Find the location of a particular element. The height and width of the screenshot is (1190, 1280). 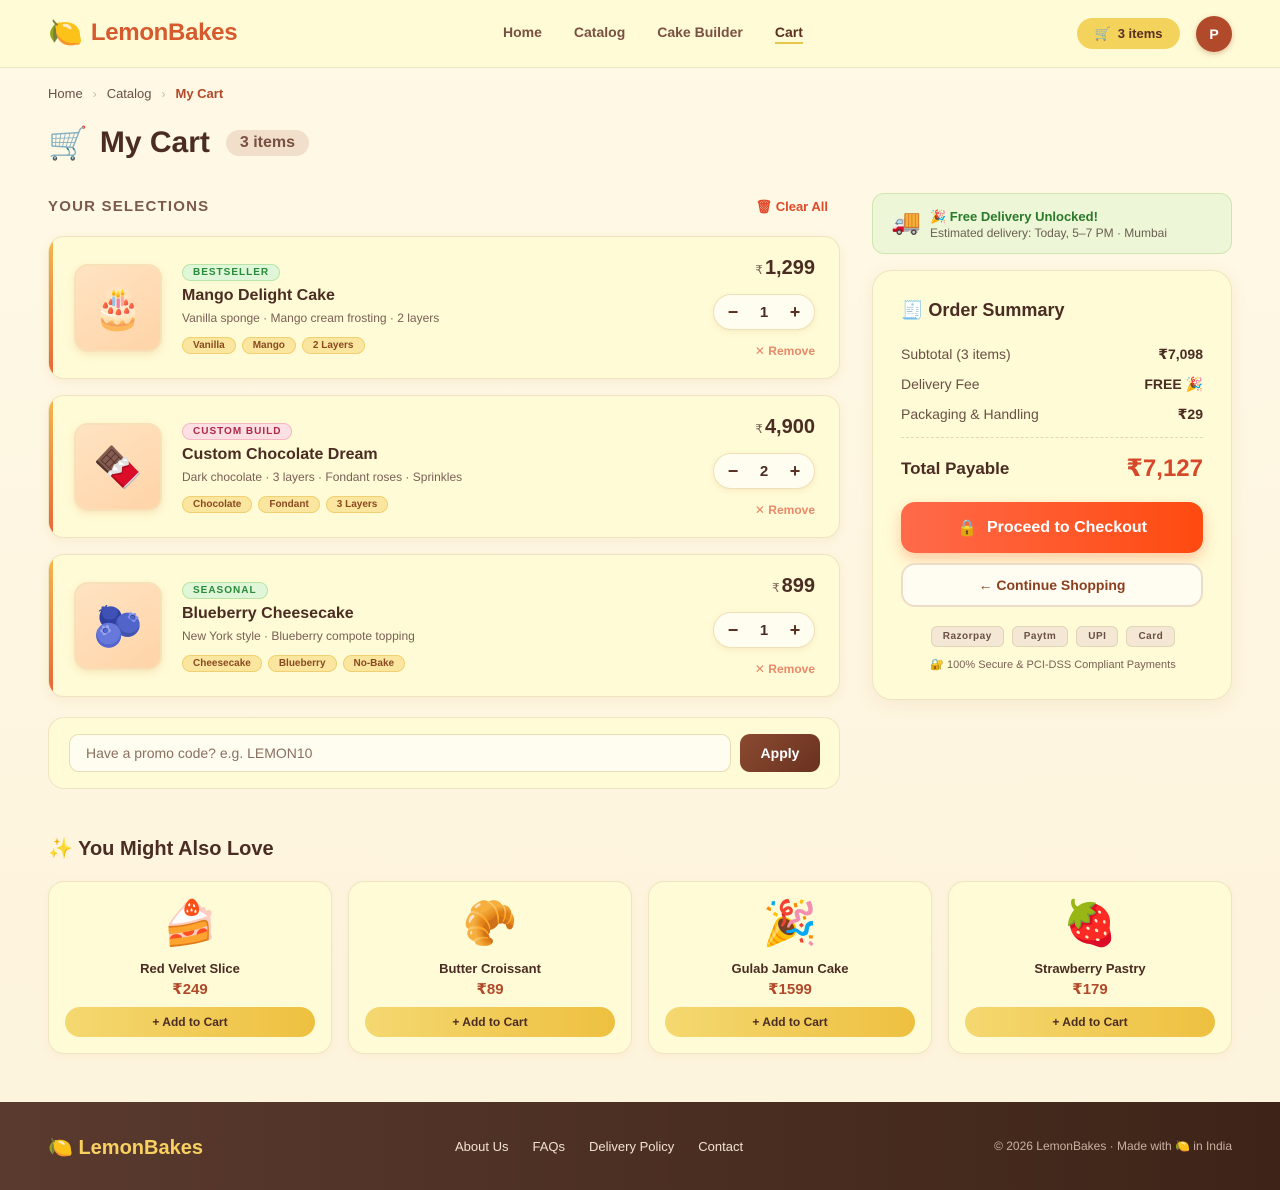

recommendation-name: Red Velvet Slice is located at coordinates (190, 968).